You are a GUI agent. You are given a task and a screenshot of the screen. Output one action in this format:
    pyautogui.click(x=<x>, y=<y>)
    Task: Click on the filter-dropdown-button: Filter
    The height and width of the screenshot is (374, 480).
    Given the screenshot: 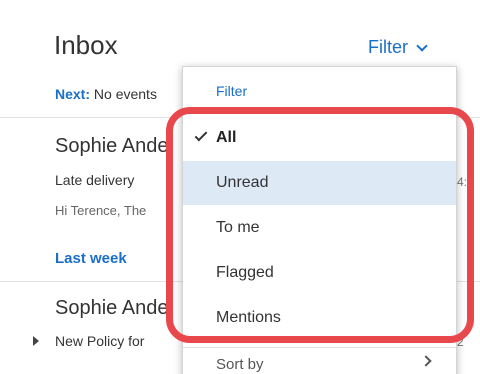 What is the action you would take?
    pyautogui.click(x=398, y=47)
    